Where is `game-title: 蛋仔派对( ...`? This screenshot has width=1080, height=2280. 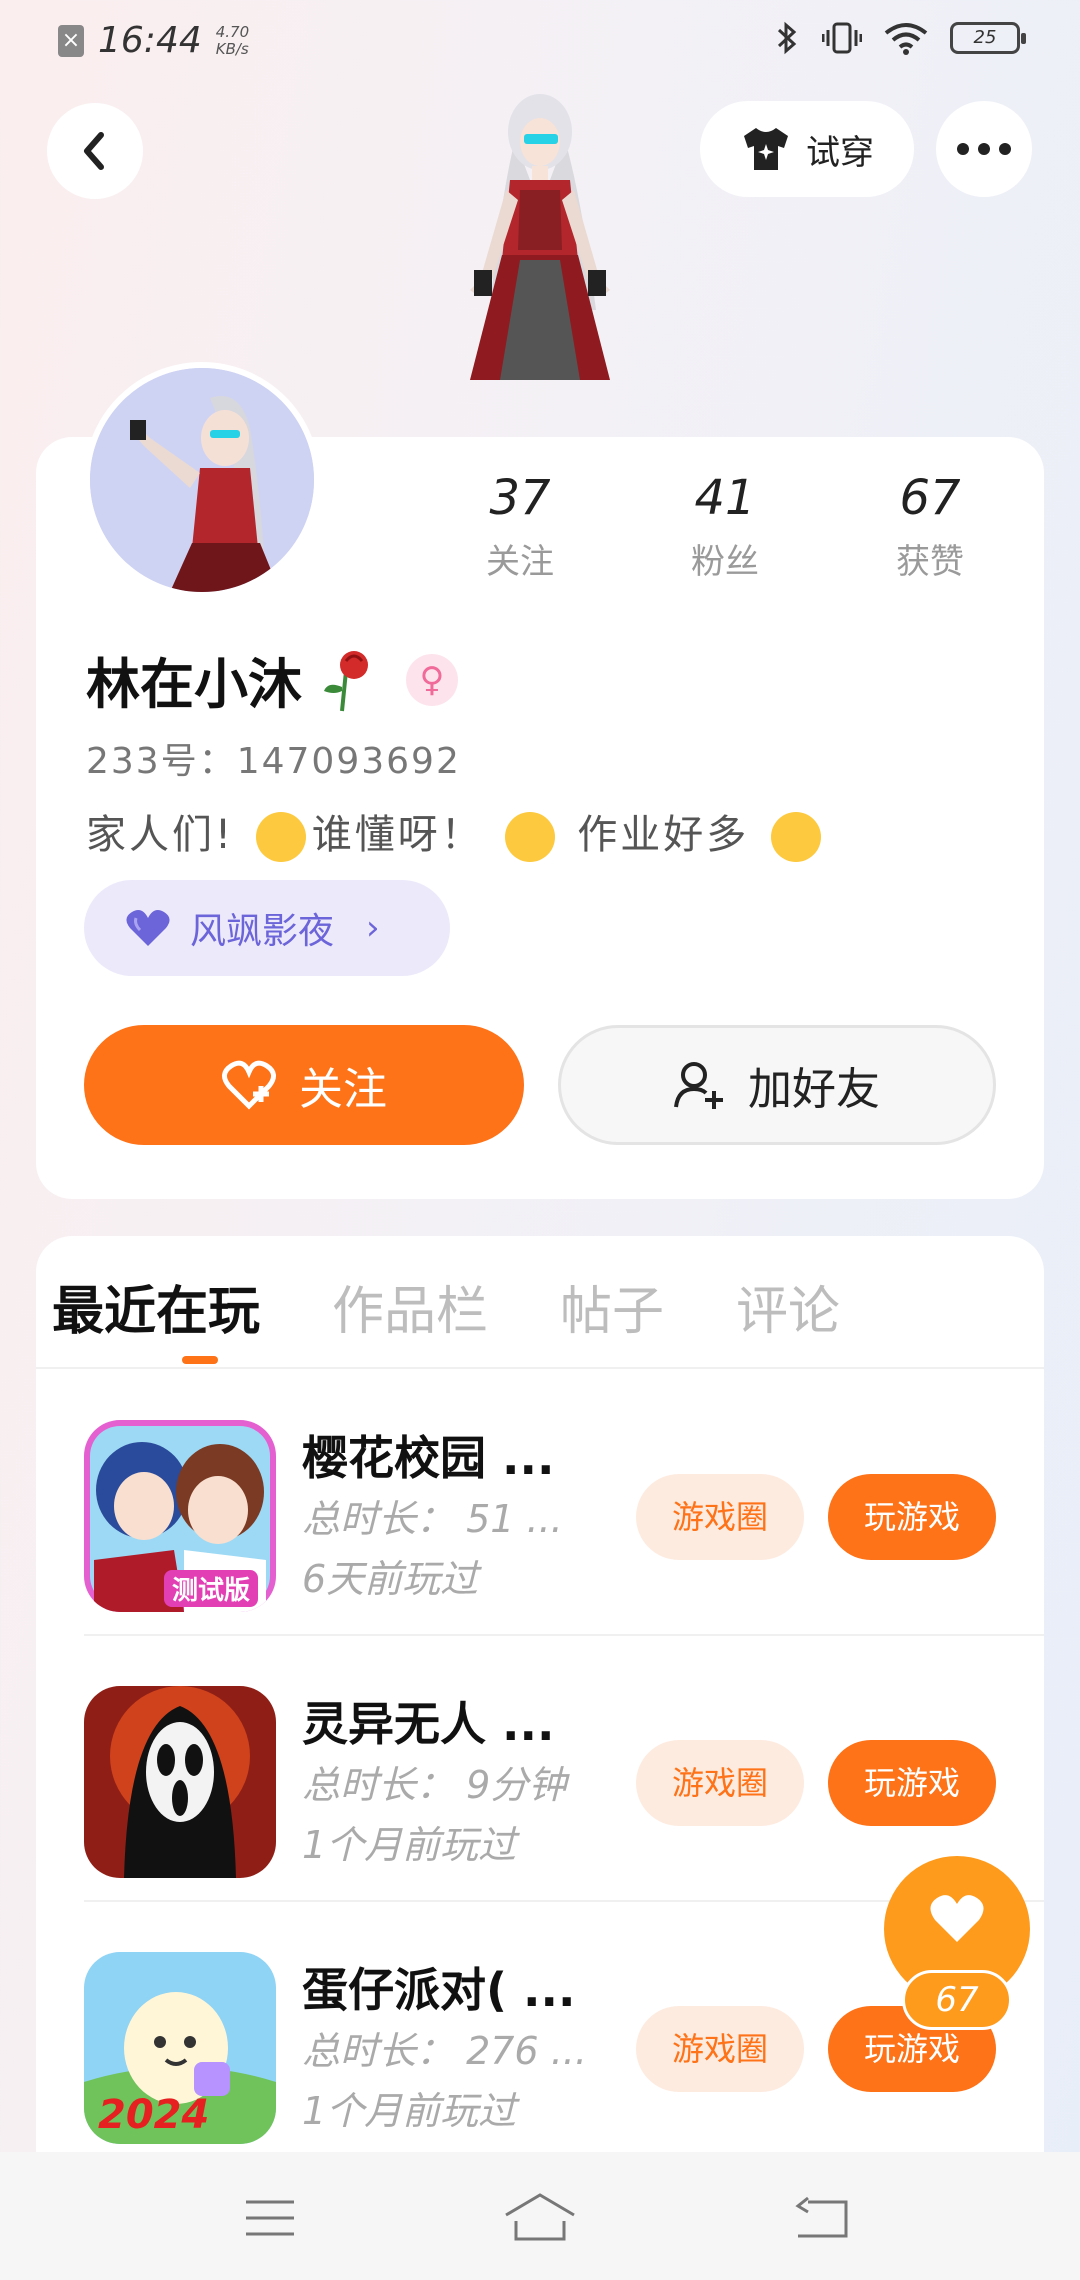
game-title: 蛋仔派对( ... is located at coordinates (439, 1990).